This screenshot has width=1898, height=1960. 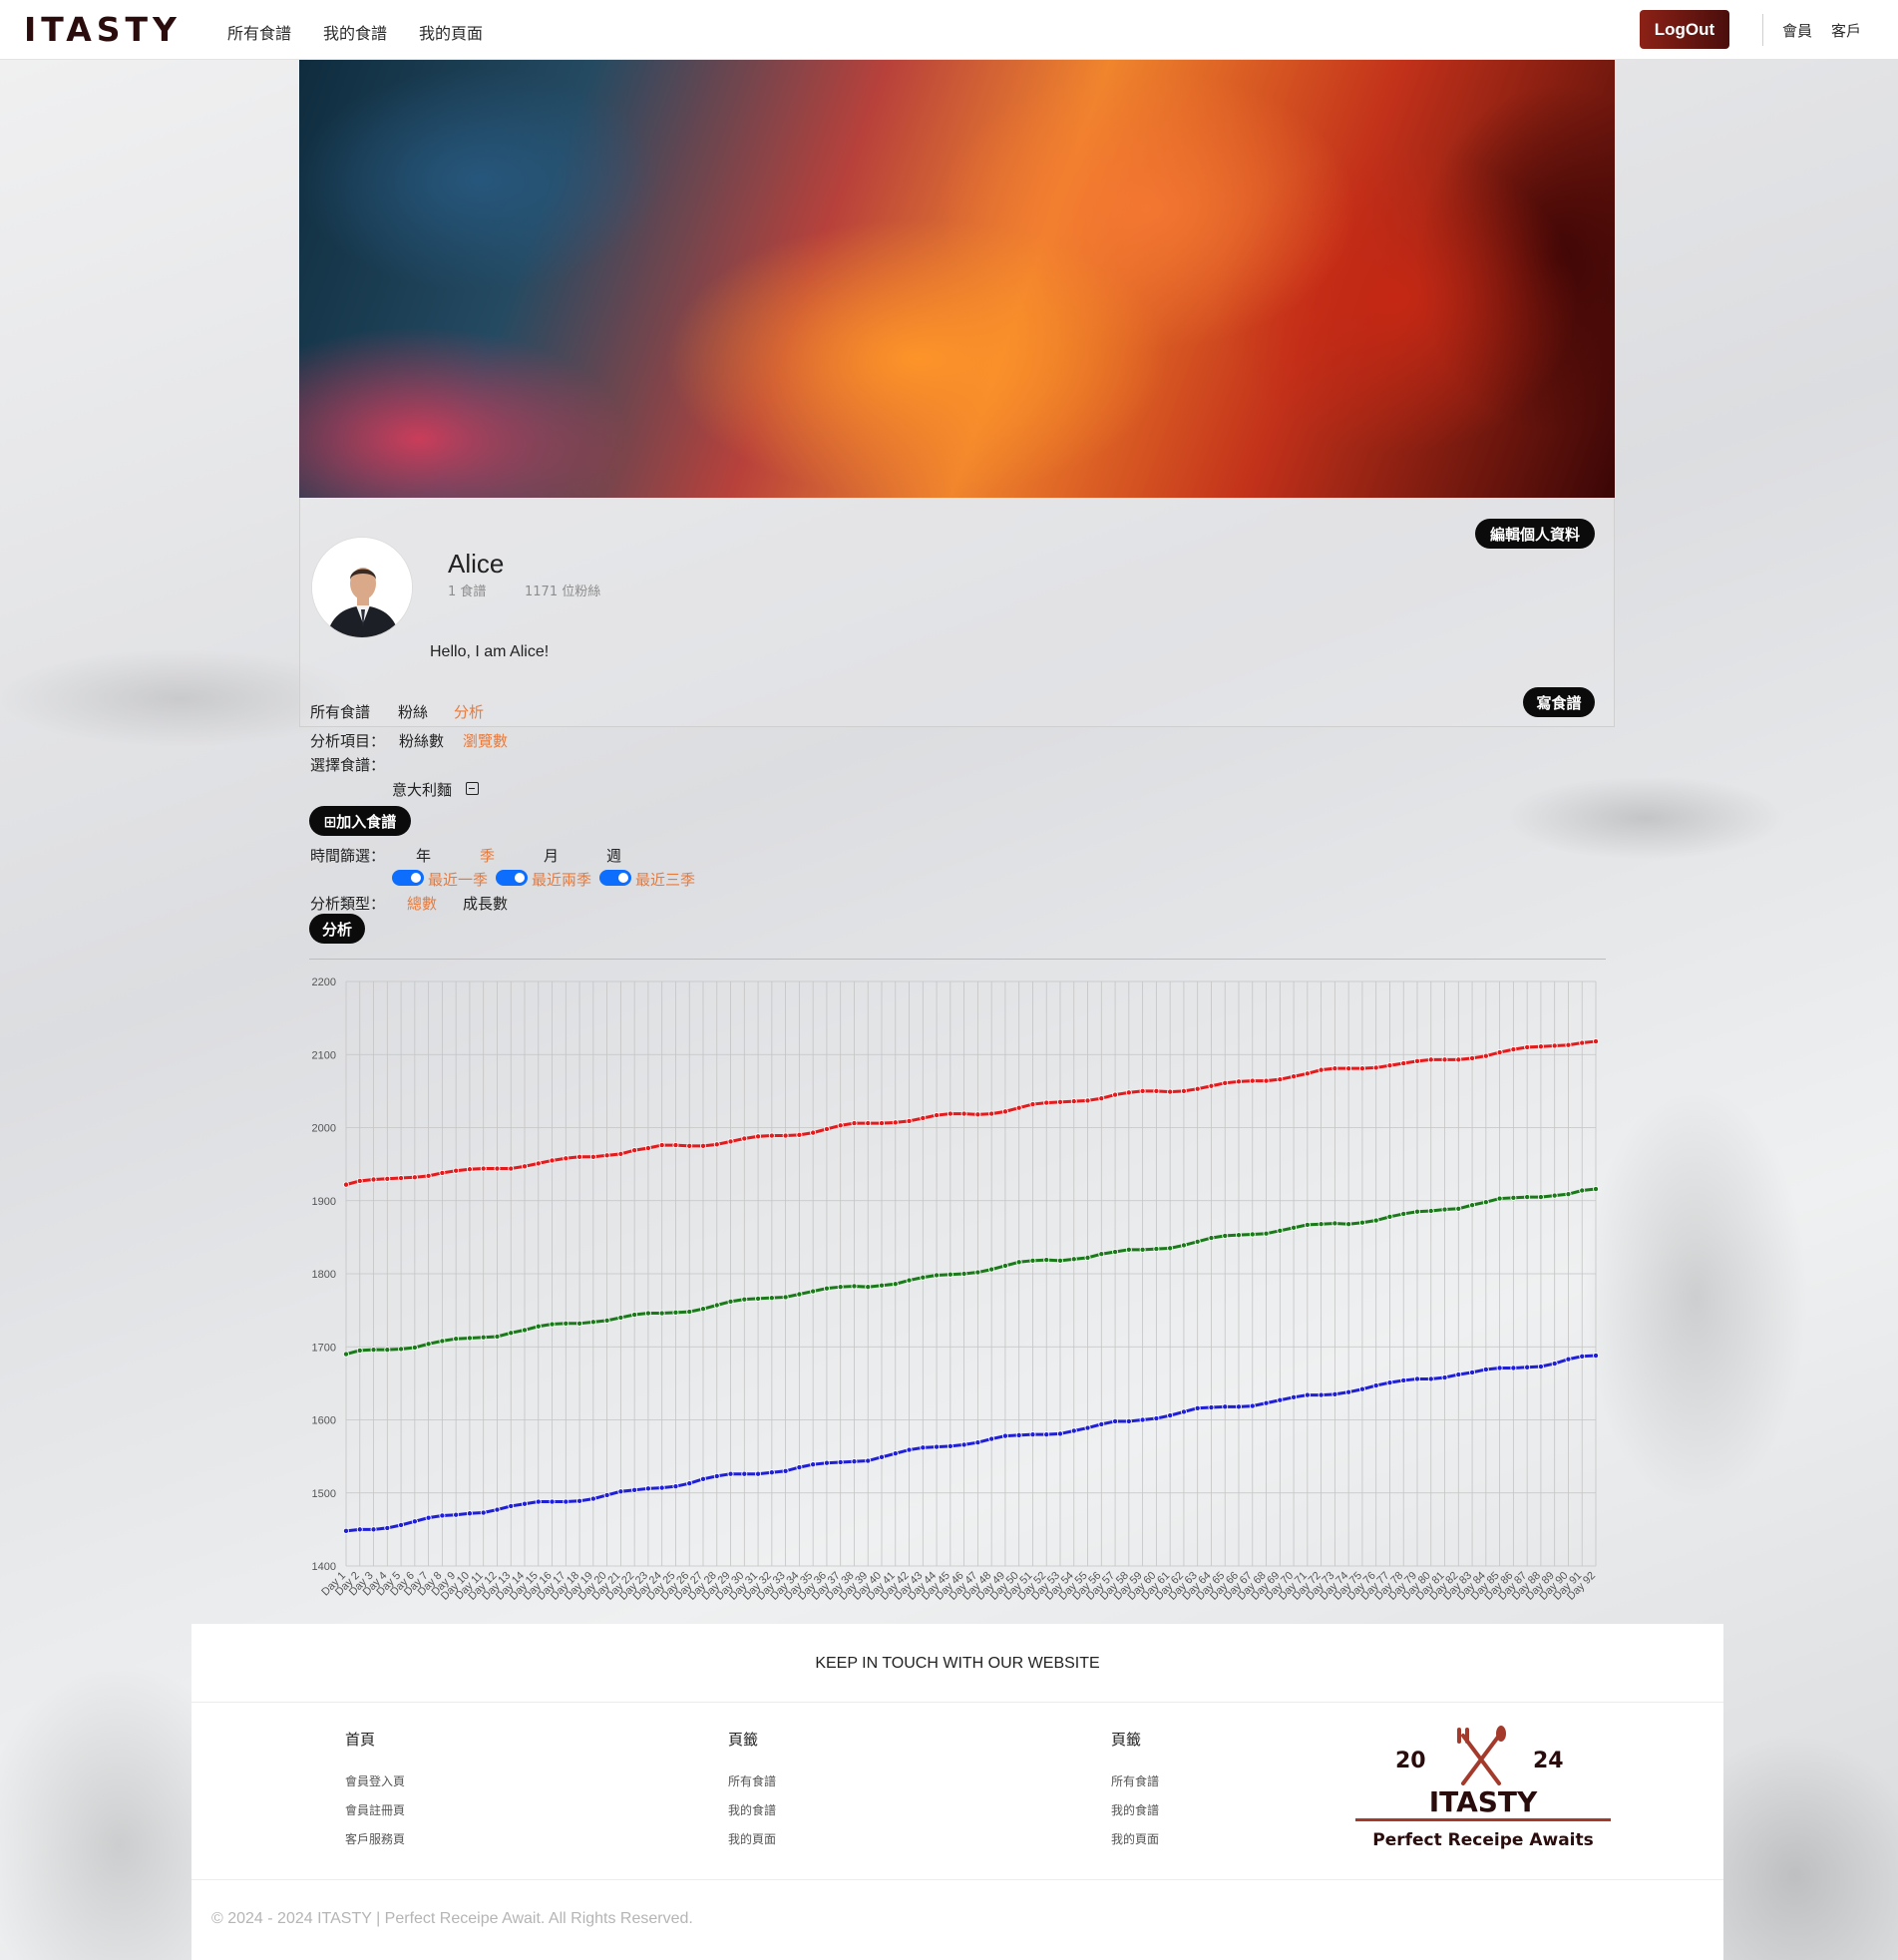 What do you see at coordinates (360, 821) in the screenshot?
I see `add-recipe-button: ⊞加入食譜` at bounding box center [360, 821].